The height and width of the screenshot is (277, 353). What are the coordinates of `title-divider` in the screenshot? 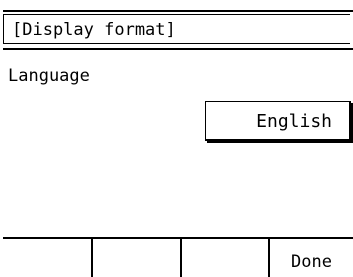 It's located at (178, 49).